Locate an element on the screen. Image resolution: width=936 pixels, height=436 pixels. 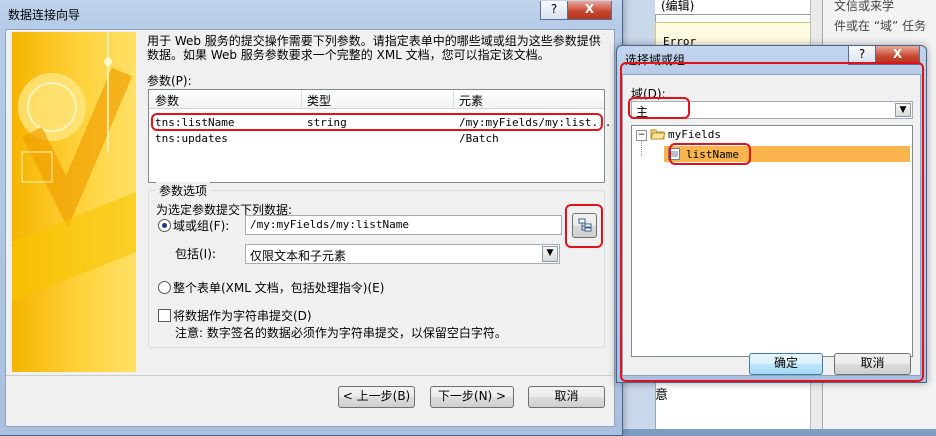
table-row: tns:updates /Batch is located at coordinates (376, 138).